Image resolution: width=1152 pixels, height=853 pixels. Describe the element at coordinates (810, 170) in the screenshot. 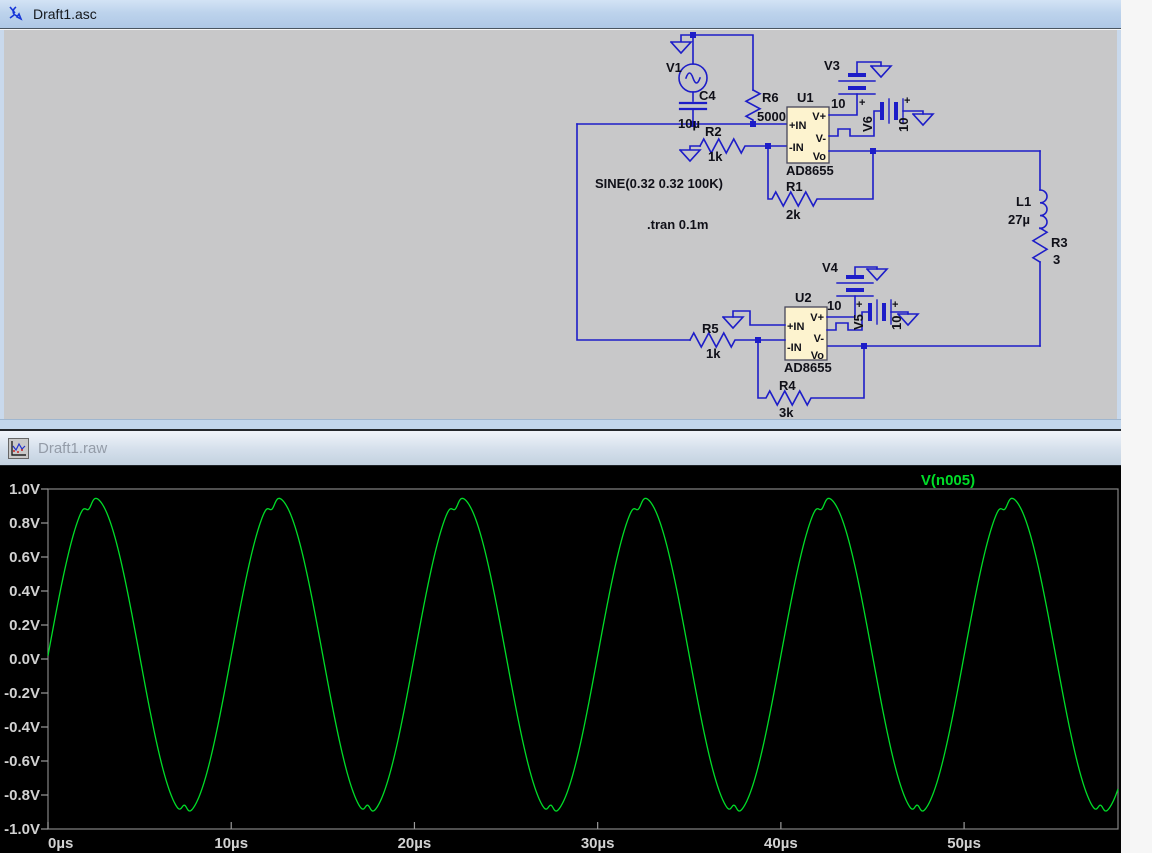

I see `label-u1-part: AD8655` at that location.